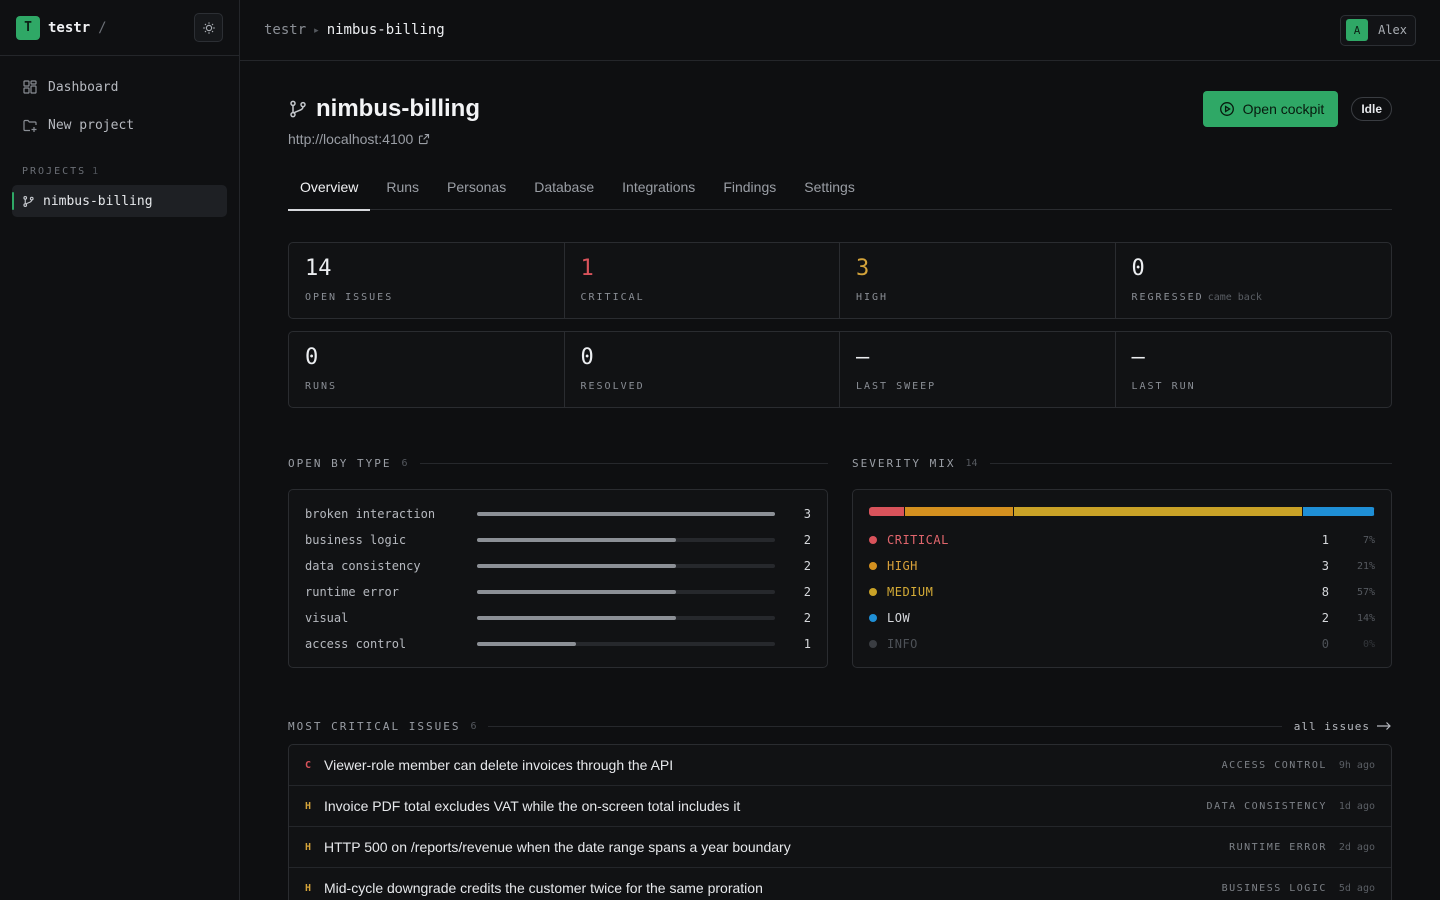  What do you see at coordinates (83, 87) in the screenshot?
I see `sidebar-item-label: Dashboard` at bounding box center [83, 87].